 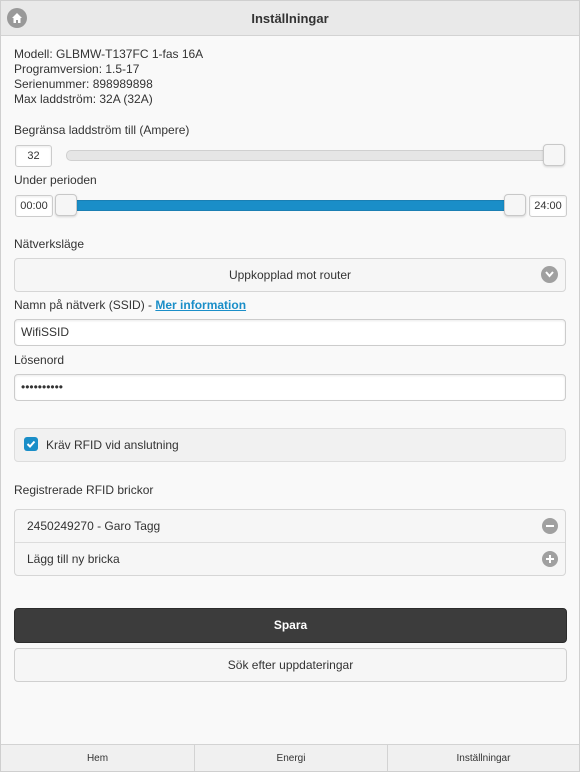 I want to click on tab-energy: Energi, so click(x=291, y=758).